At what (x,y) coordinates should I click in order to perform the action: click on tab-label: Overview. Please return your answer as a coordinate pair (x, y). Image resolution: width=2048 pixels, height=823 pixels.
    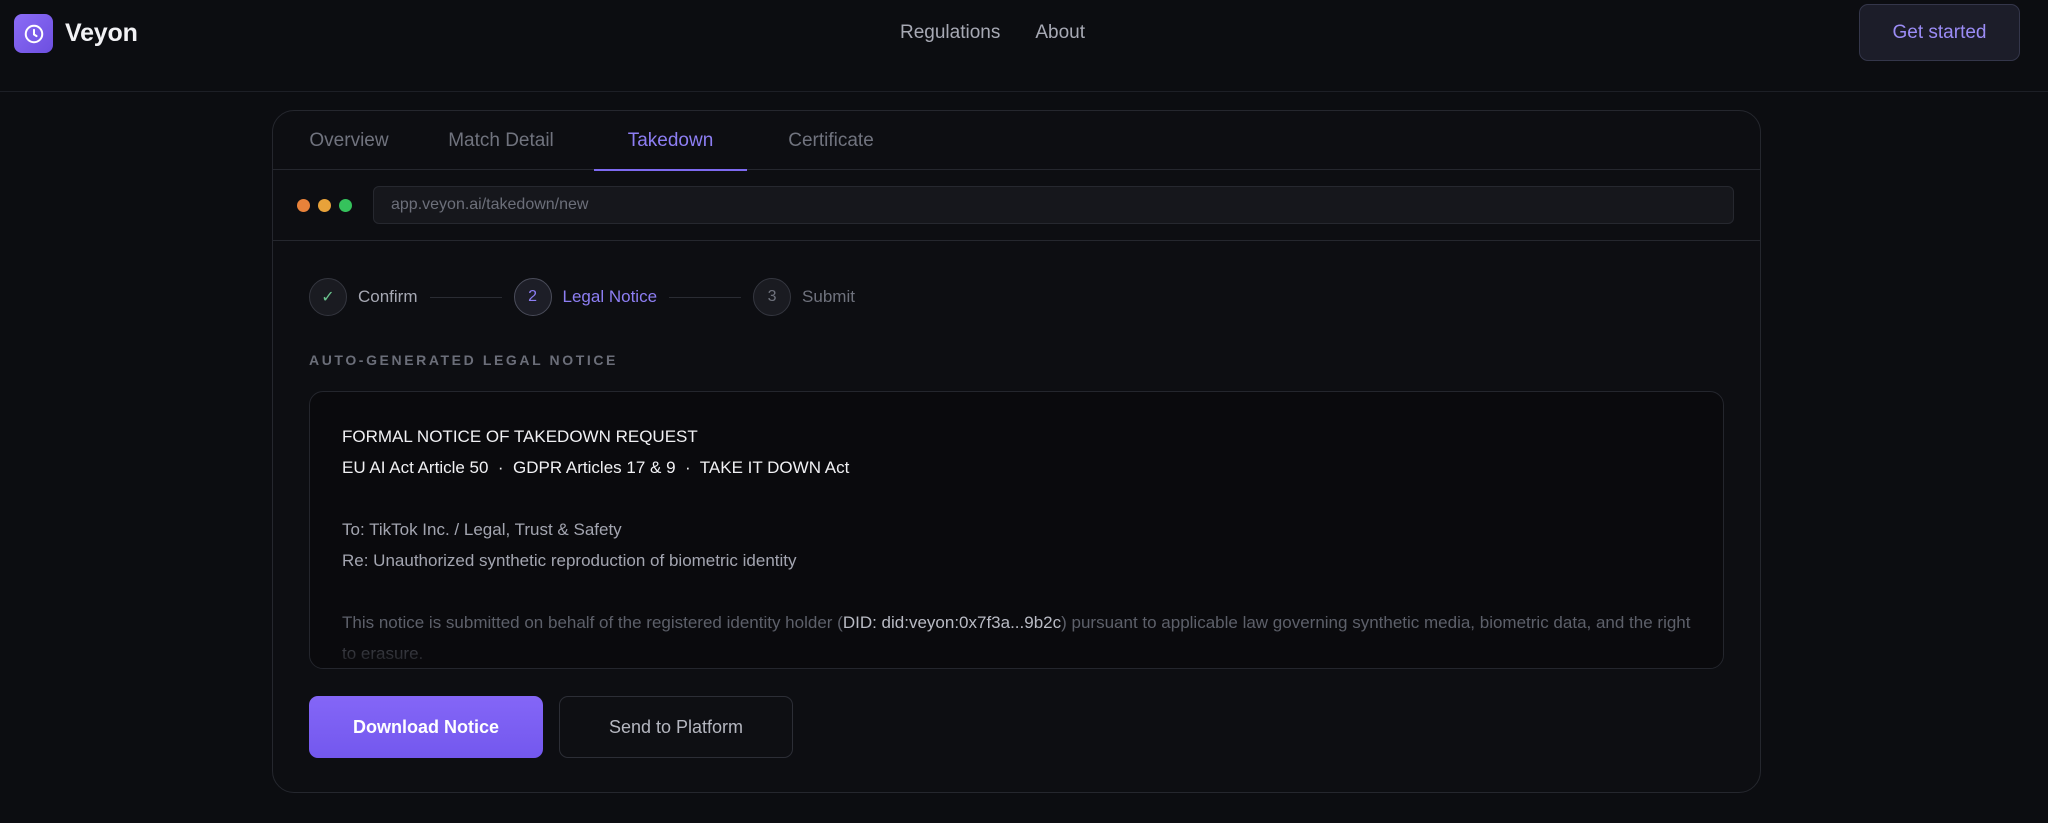
    Looking at the image, I should click on (349, 140).